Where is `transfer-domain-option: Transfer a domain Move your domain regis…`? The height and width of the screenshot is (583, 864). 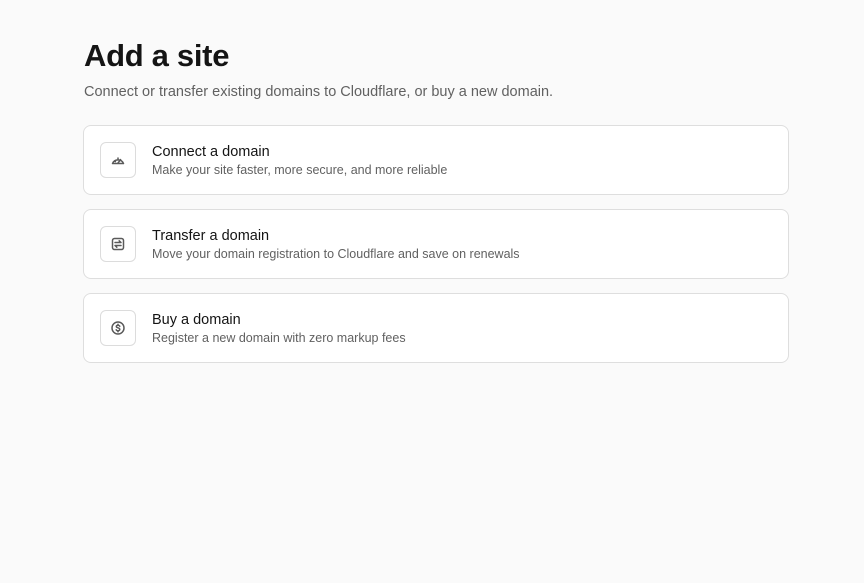
transfer-domain-option: Transfer a domain Move your domain regis… is located at coordinates (436, 244).